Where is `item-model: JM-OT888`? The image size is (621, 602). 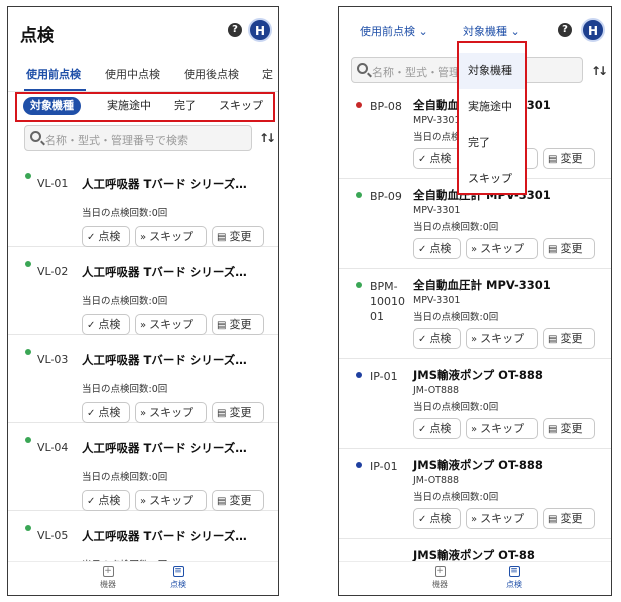
item-model: JM-OT888 is located at coordinates (436, 480).